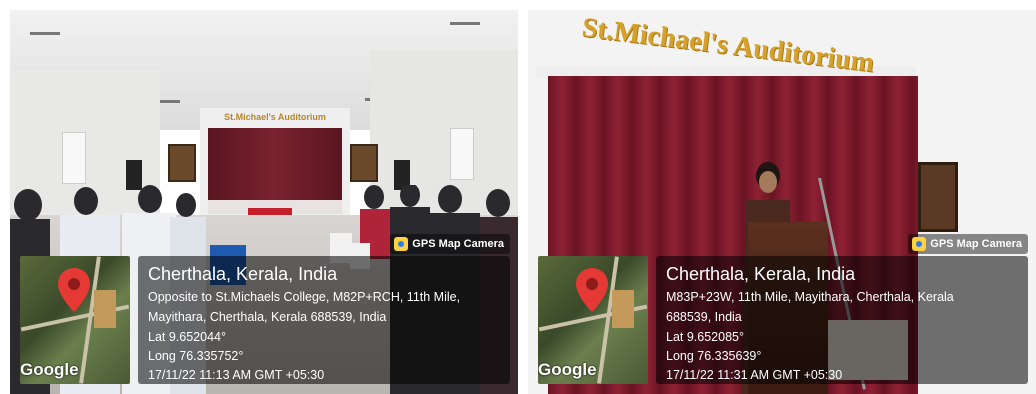  I want to click on address-line-2: 688539, India, so click(704, 317).